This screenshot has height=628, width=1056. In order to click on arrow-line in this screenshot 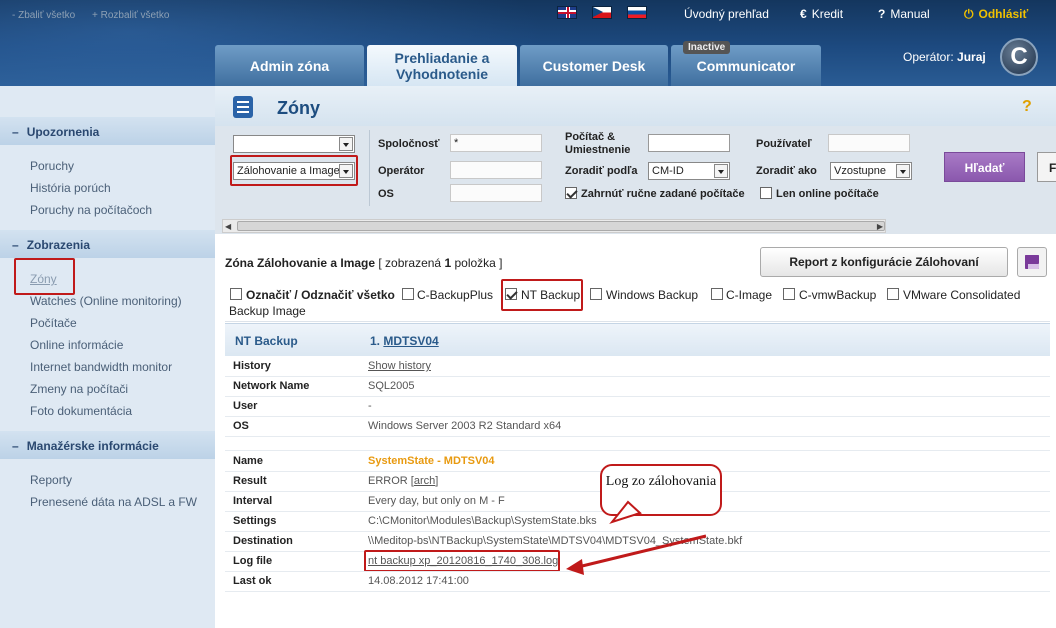, I will do `click(642, 551)`.